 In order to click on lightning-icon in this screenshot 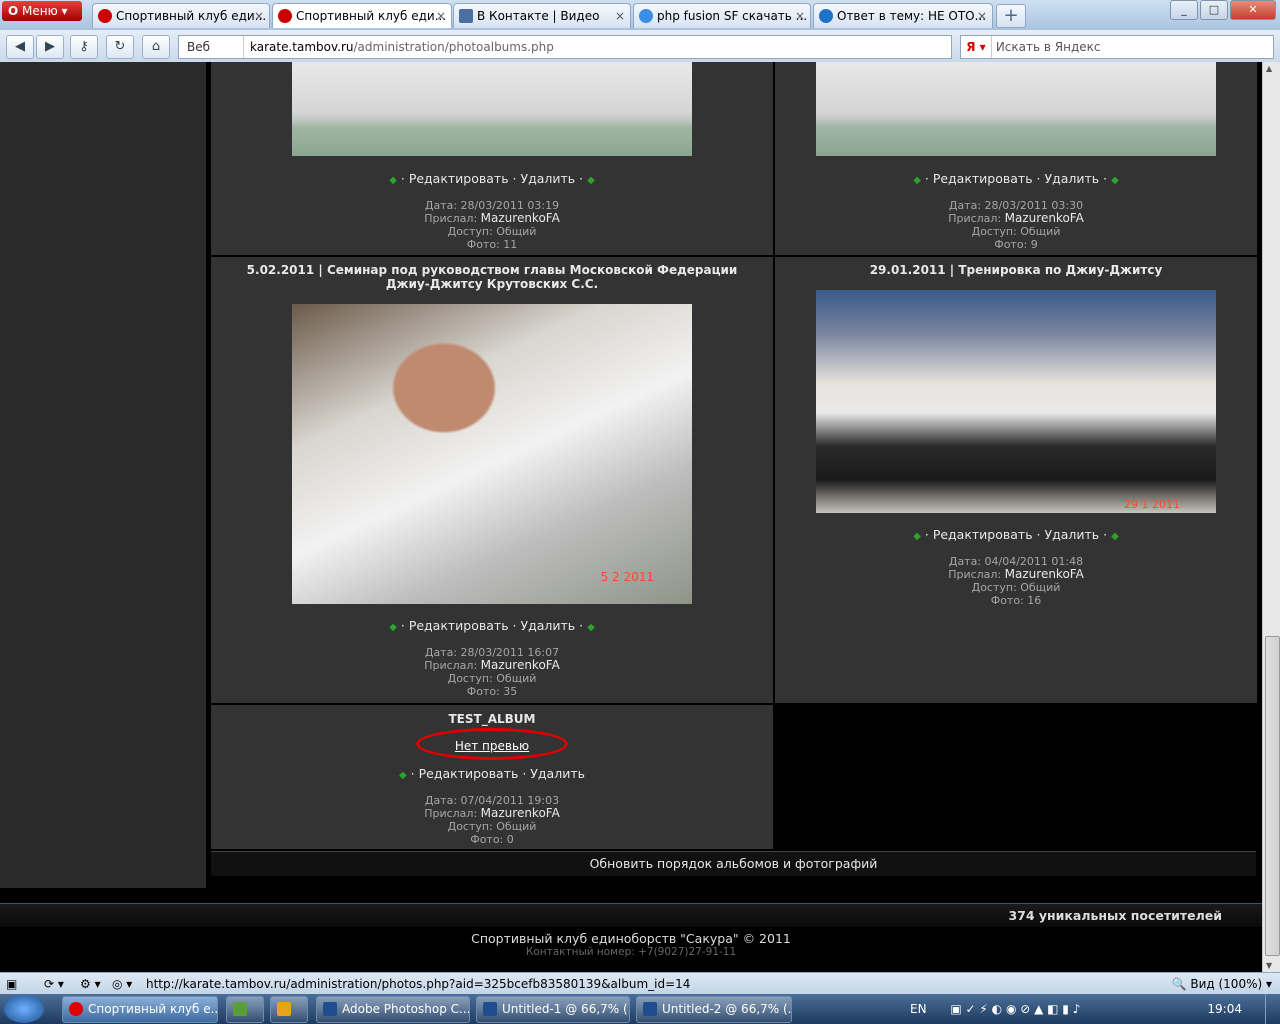, I will do `click(284, 1009)`.